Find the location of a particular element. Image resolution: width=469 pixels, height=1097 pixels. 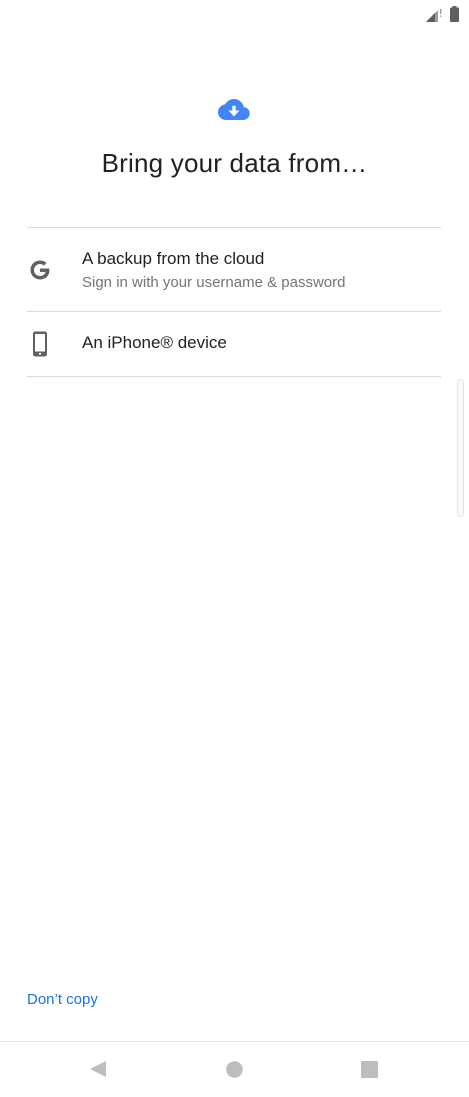

recents-icon is located at coordinates (369, 1069).